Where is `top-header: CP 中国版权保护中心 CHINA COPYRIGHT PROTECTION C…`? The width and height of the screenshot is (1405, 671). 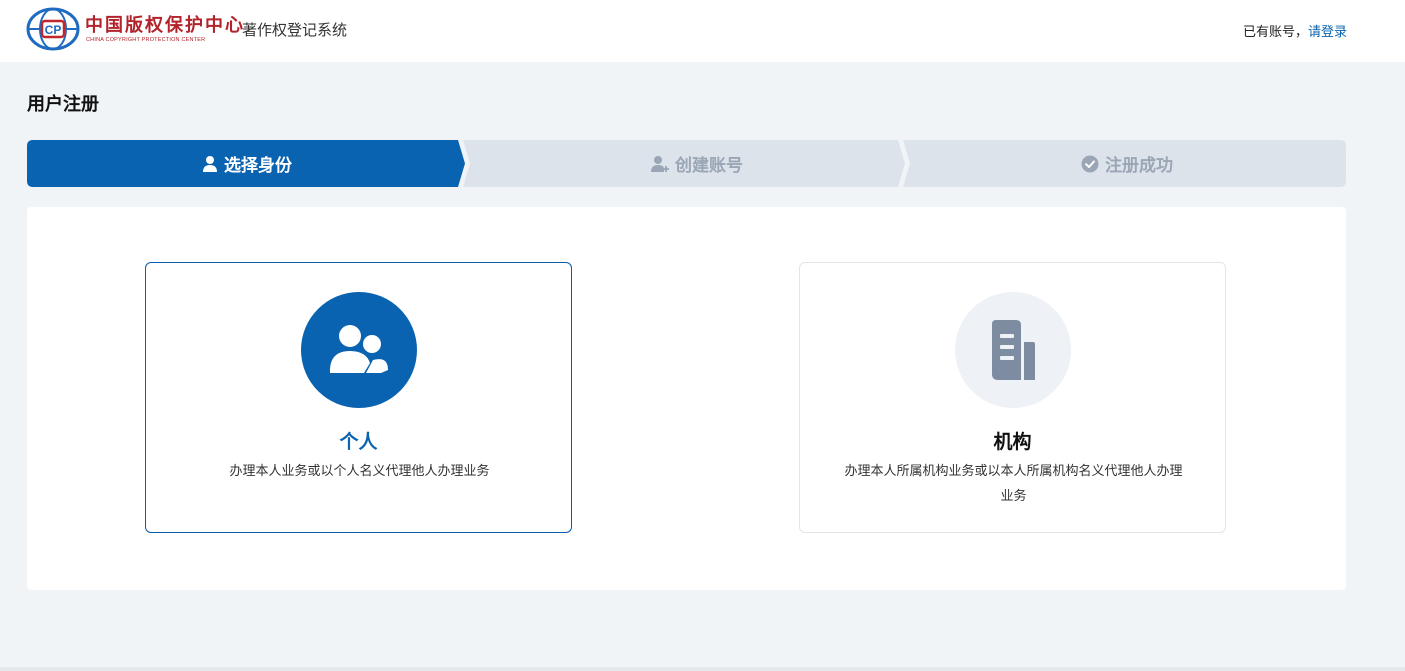 top-header: CP 中国版权保护中心 CHINA COPYRIGHT PROTECTION C… is located at coordinates (702, 31).